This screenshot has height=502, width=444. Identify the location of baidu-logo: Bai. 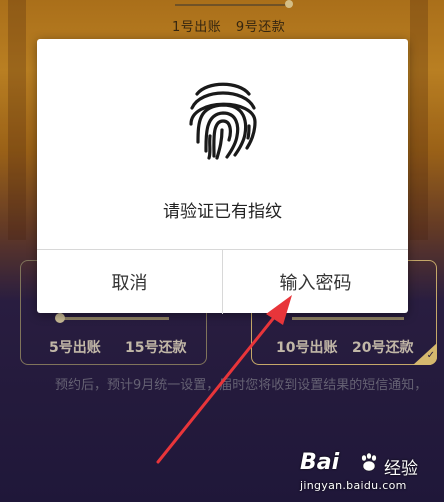
(320, 462).